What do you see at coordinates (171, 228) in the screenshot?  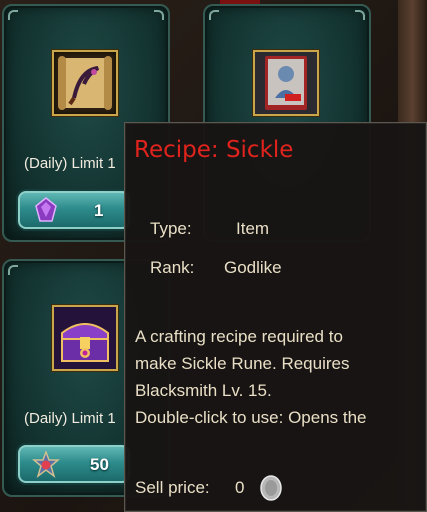 I see `tooltip-type-label: Type:` at bounding box center [171, 228].